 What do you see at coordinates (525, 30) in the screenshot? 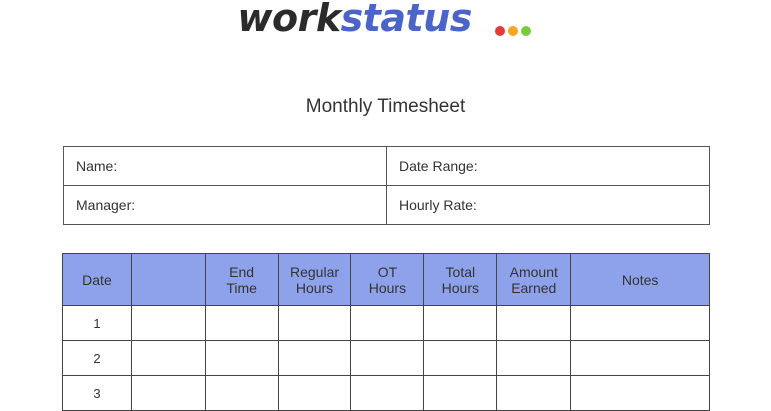
I see `logo-dot-green` at bounding box center [525, 30].